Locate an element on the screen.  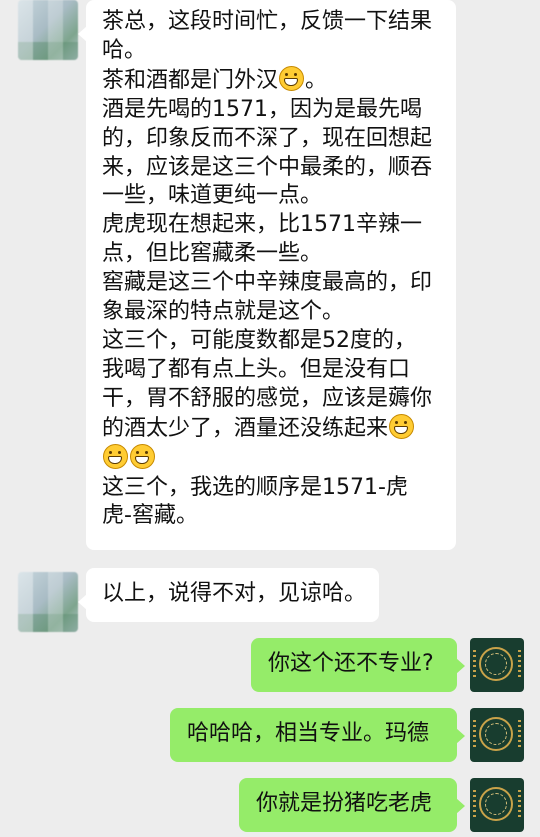
message-text: 你这个还不专业? is located at coordinates (351, 663).